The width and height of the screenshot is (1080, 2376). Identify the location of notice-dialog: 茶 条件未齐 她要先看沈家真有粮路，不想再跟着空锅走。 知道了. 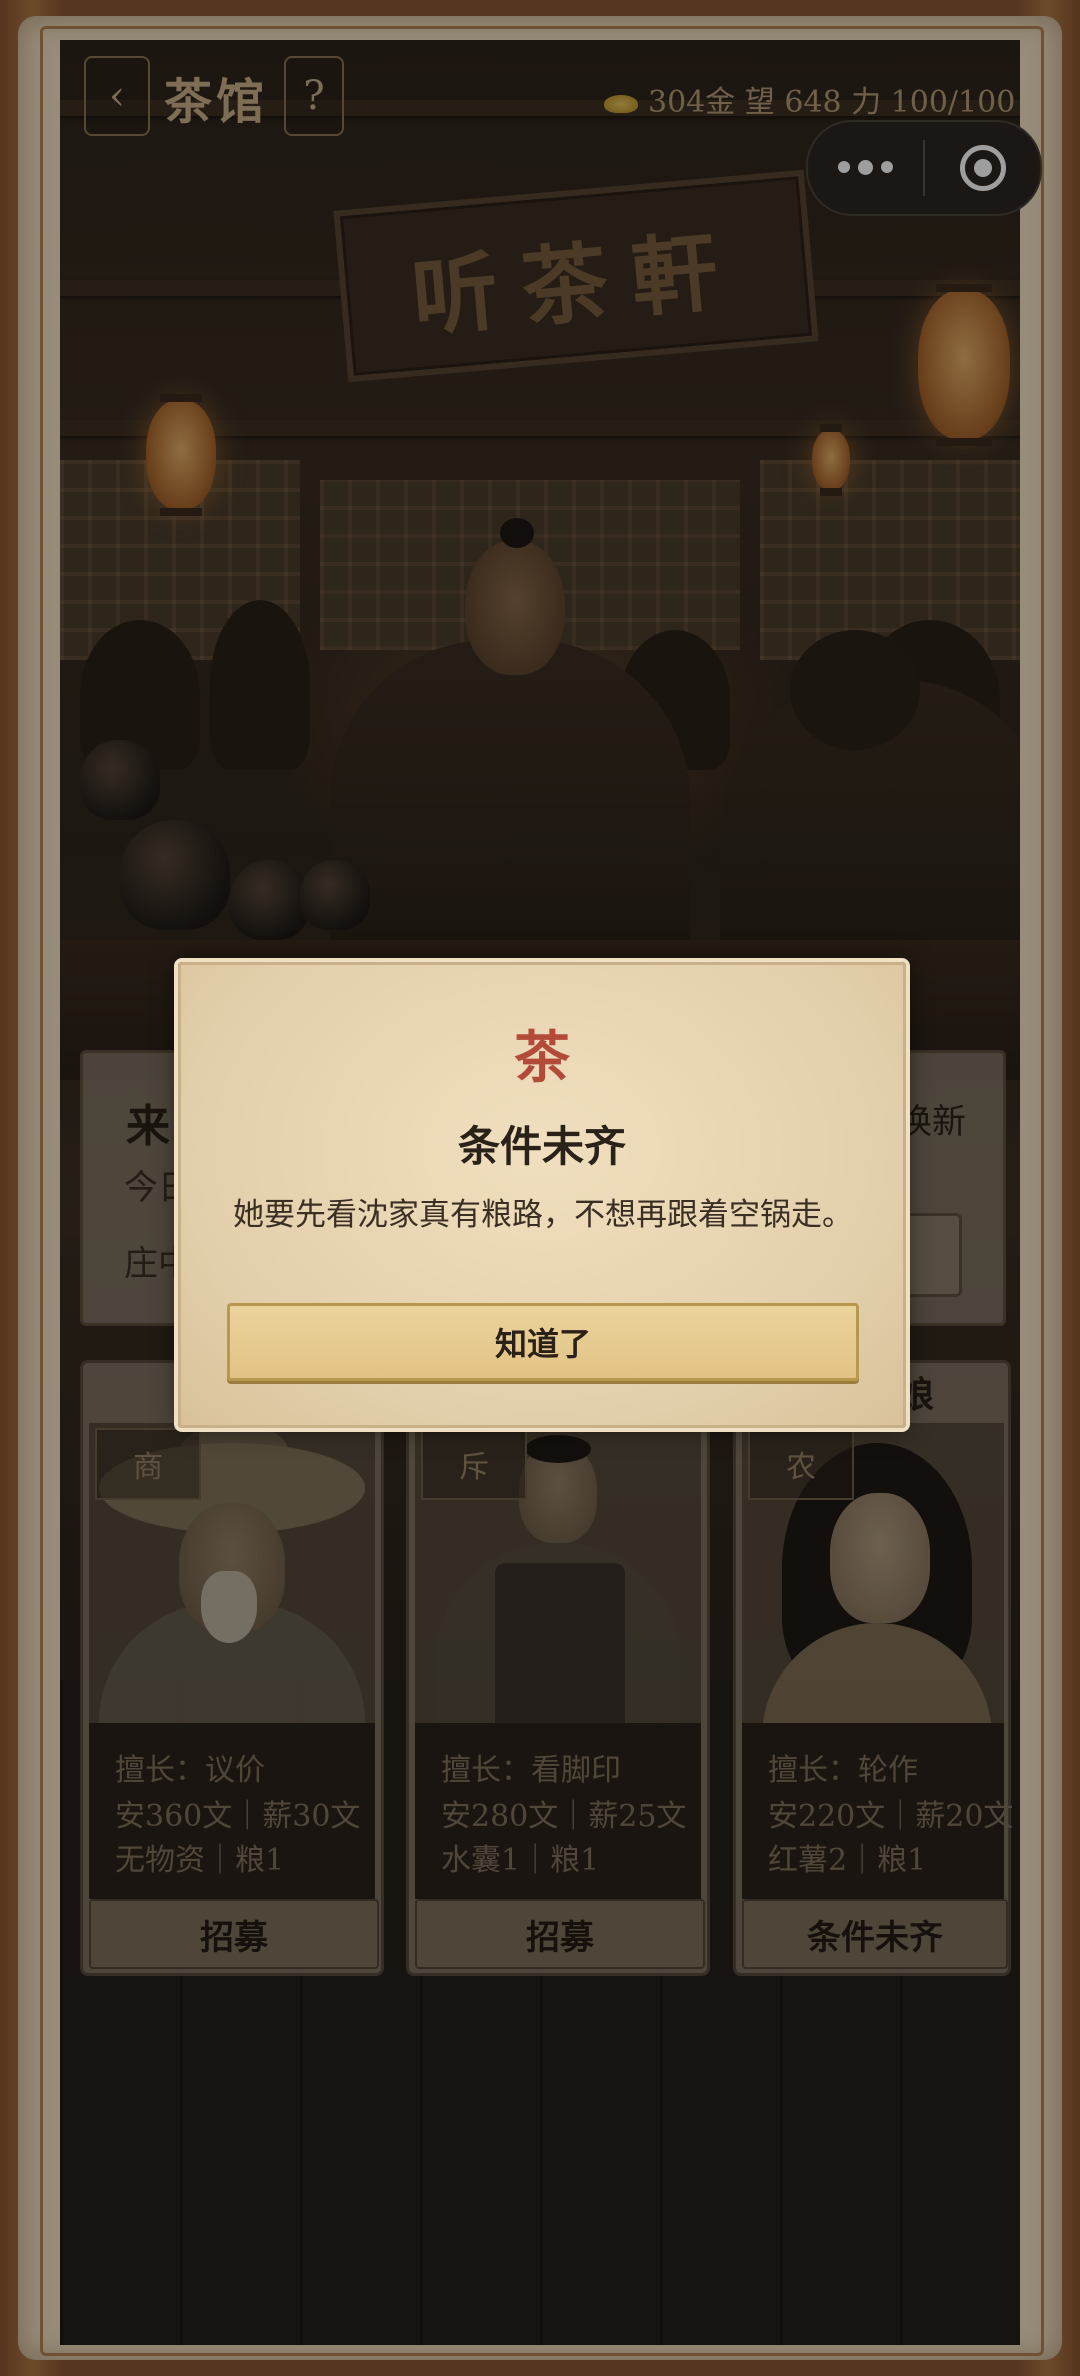
(542, 1195).